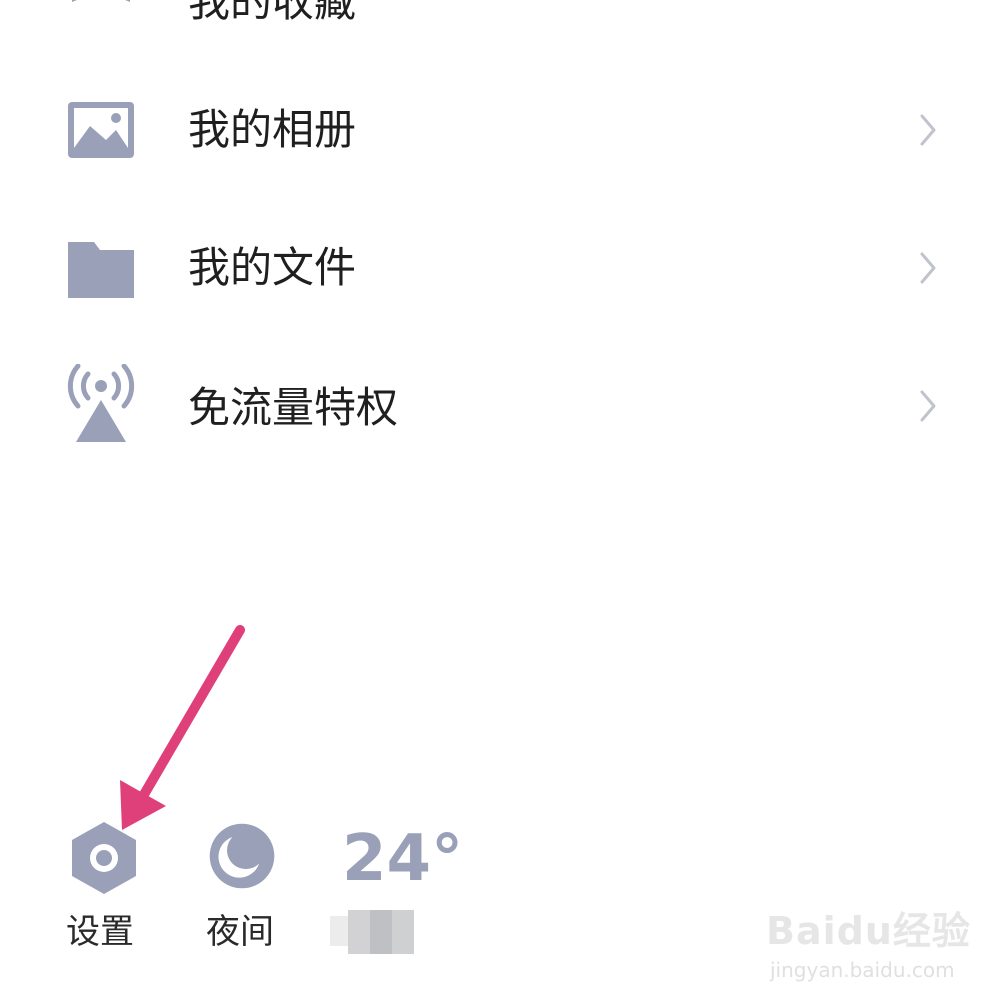  Describe the element at coordinates (380, 932) in the screenshot. I see `weather-location-blurred` at that location.